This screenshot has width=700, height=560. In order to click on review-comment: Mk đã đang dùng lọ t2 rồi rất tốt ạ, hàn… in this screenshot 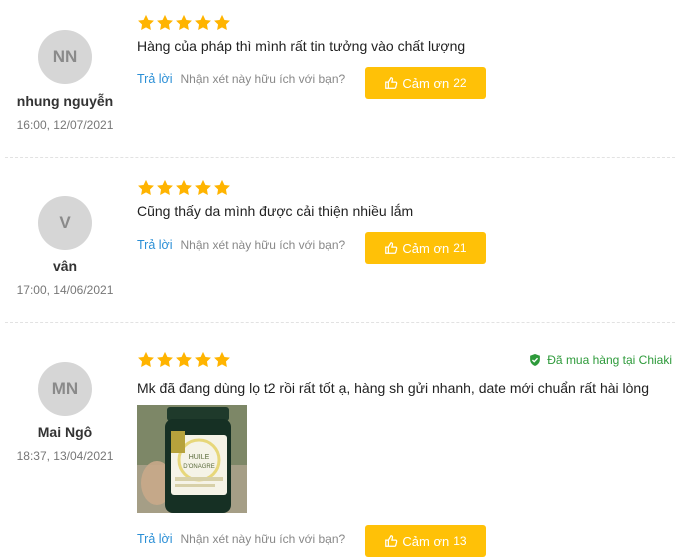, I will do `click(393, 388)`.